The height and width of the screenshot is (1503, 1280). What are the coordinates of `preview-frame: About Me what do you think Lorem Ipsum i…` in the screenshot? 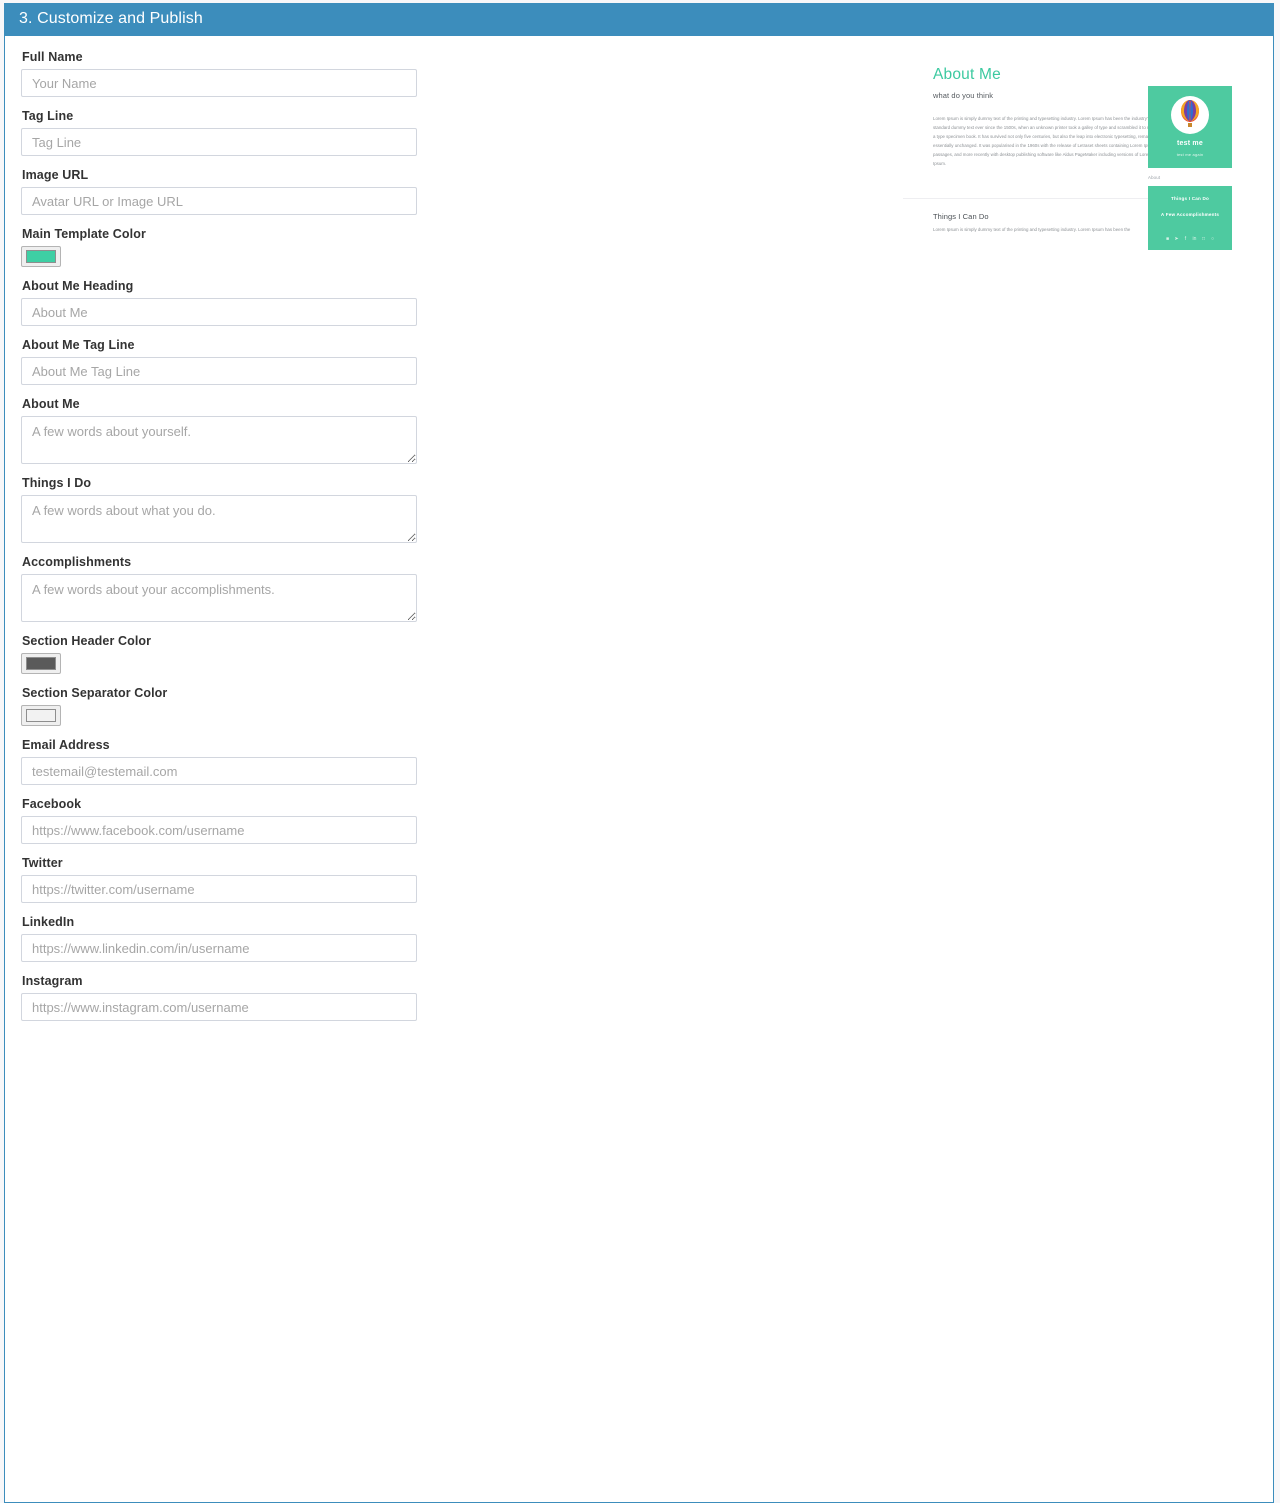 It's located at (1065, 151).